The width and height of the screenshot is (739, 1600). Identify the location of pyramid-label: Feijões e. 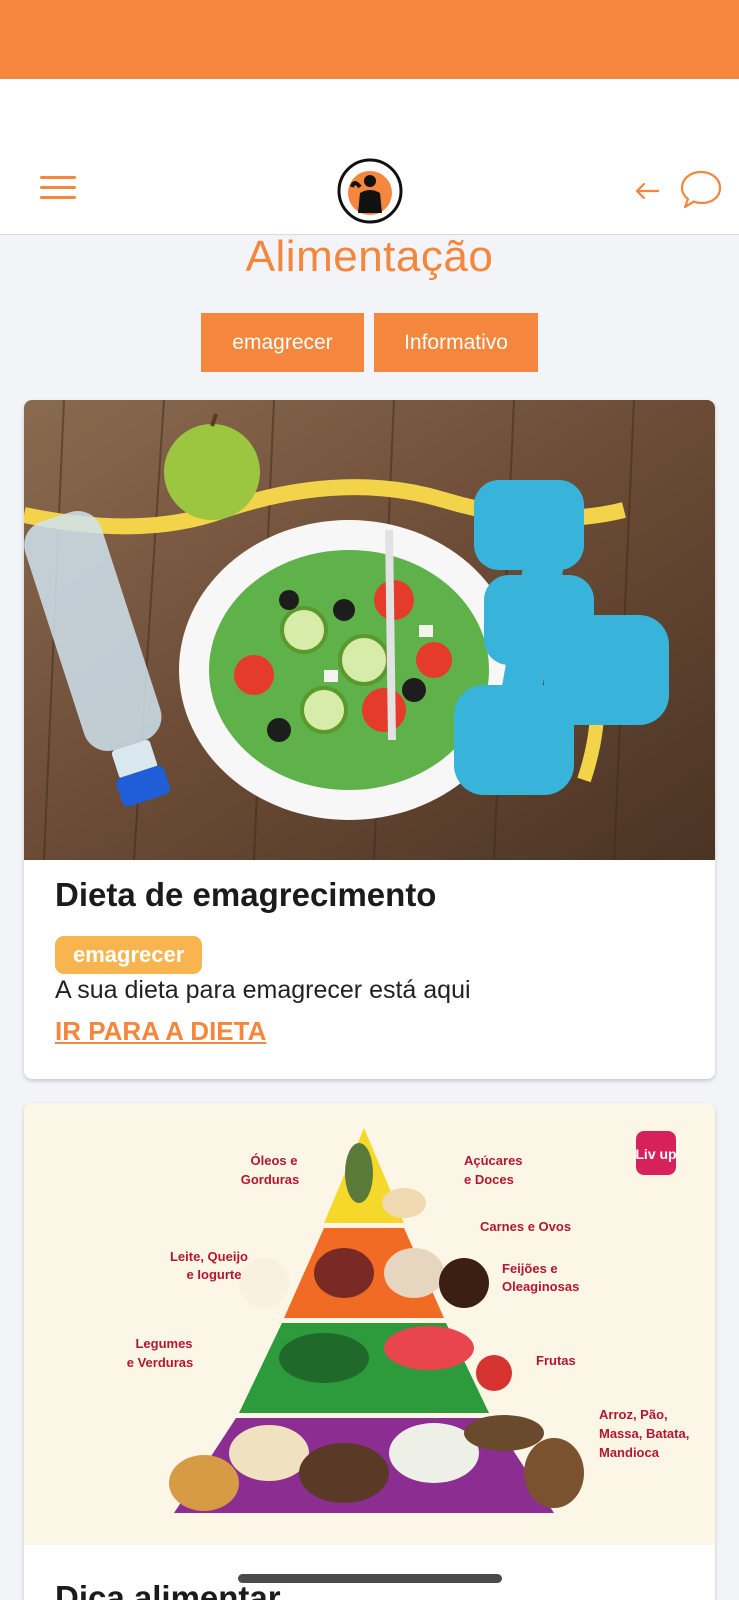
(530, 1268).